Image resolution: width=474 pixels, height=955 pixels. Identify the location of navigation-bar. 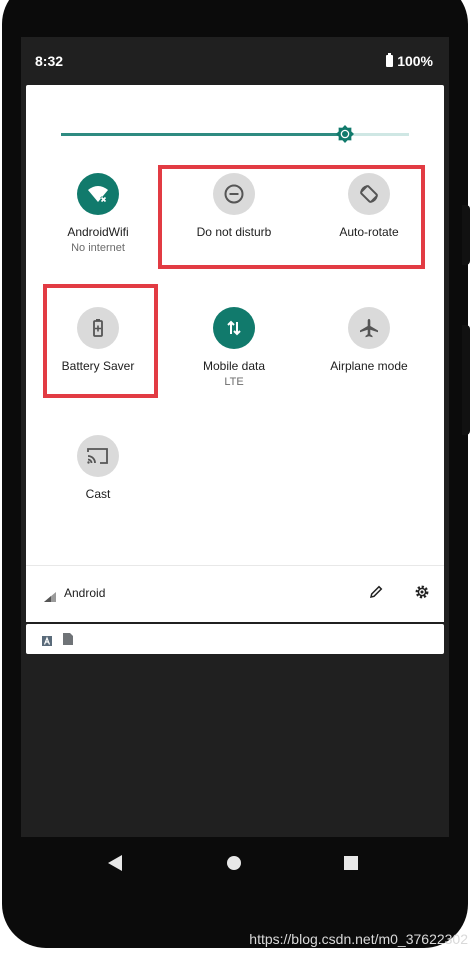
(235, 863).